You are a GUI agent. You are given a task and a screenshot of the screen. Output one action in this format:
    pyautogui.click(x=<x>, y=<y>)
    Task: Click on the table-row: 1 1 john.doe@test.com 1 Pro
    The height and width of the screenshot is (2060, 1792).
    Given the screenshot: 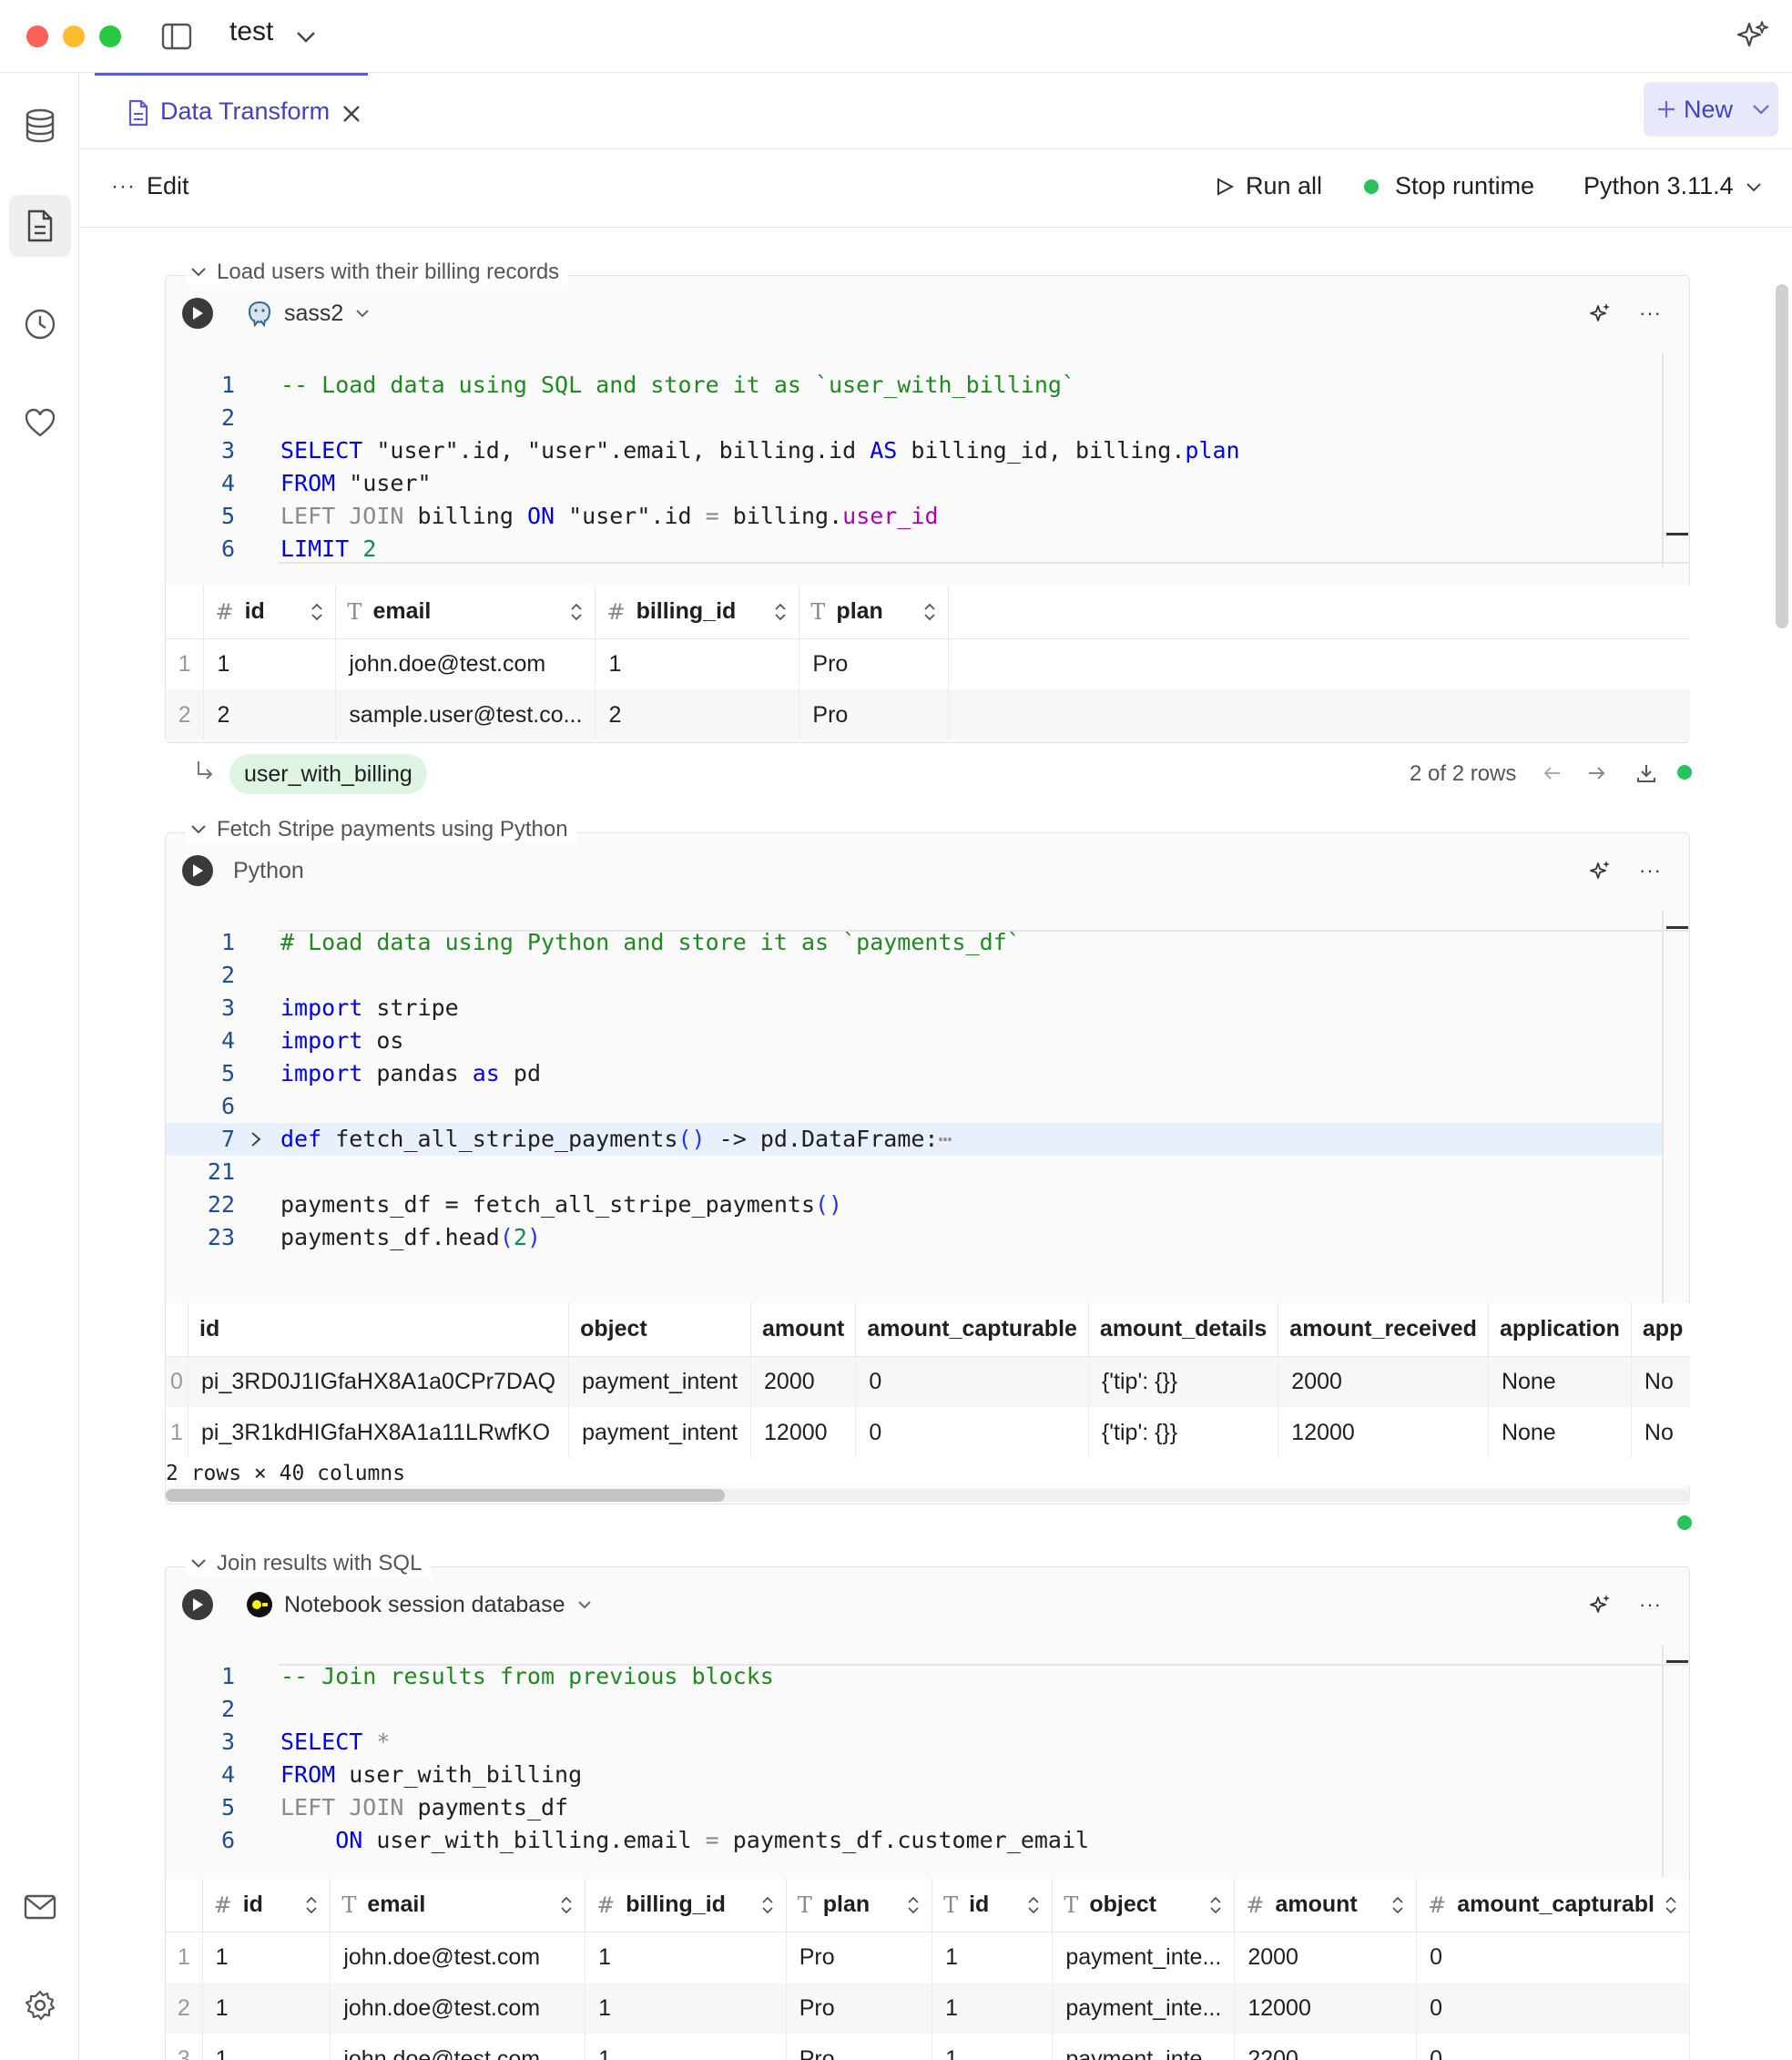 What is the action you would take?
    pyautogui.click(x=928, y=663)
    